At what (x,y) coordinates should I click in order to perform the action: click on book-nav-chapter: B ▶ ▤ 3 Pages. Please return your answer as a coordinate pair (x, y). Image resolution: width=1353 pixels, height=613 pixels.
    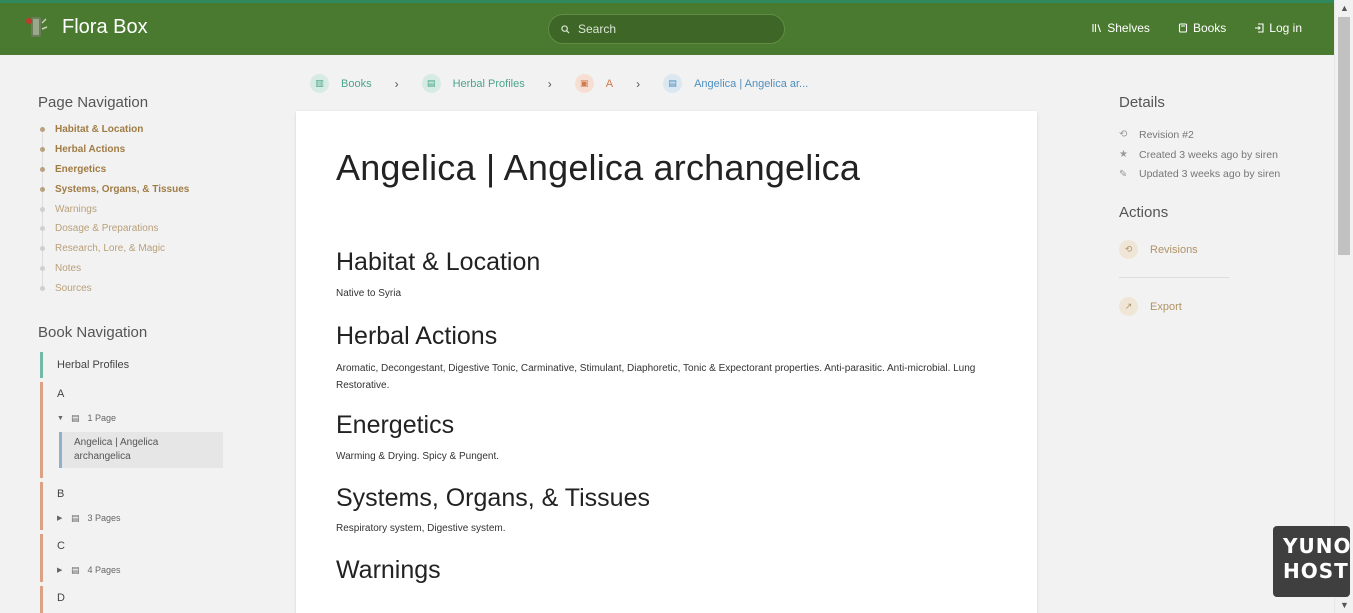
    Looking at the image, I should click on (132, 506).